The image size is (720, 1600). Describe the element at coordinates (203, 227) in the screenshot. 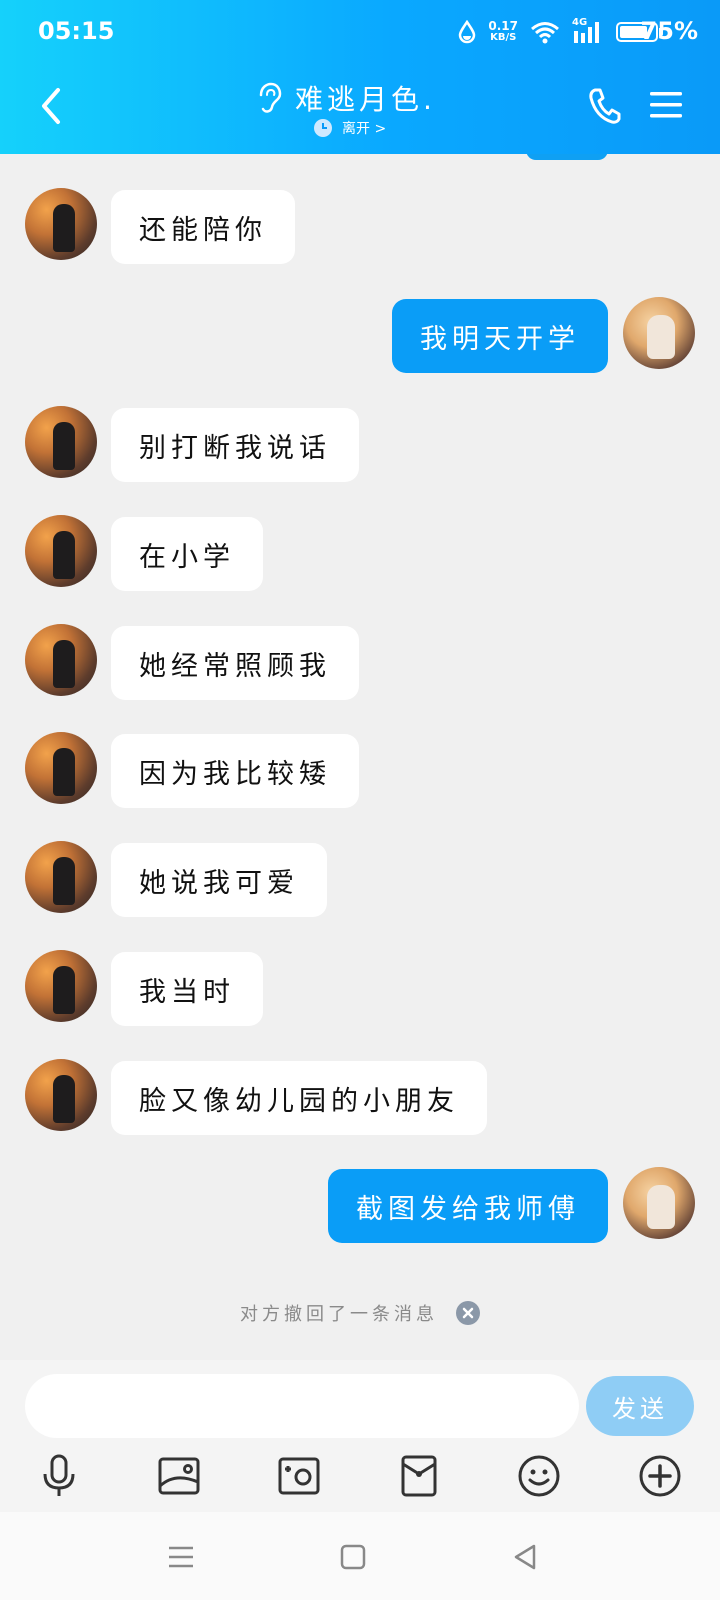

I see `incoming-message: 还能陪你` at that location.